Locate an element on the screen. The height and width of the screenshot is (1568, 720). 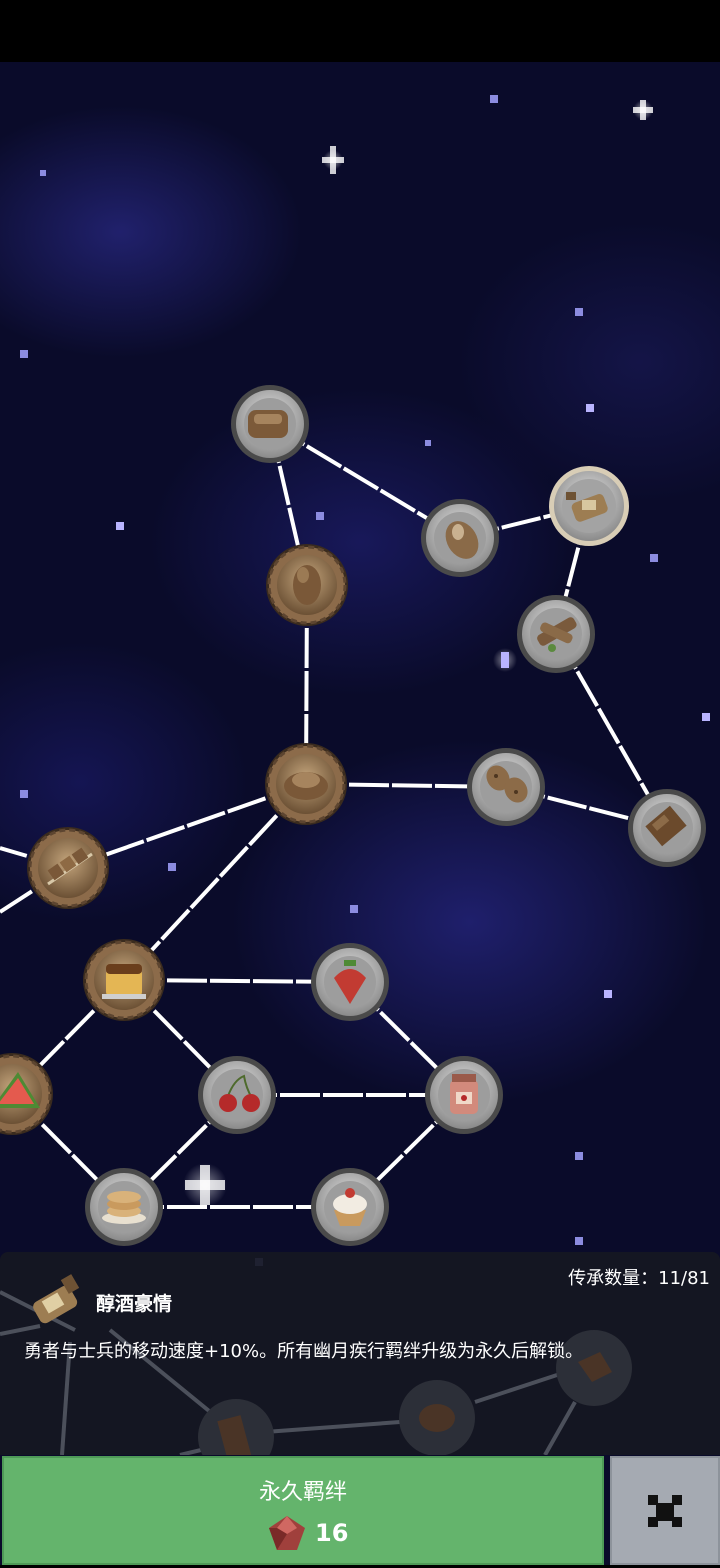
node-strawberry is located at coordinates (350, 982).